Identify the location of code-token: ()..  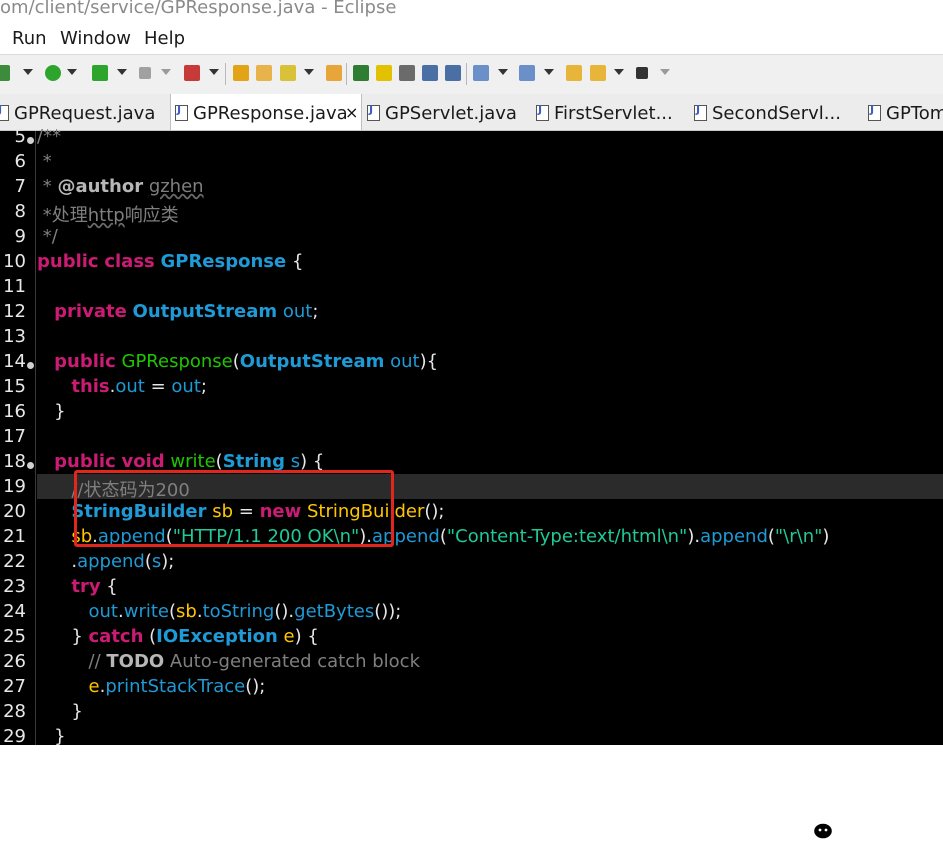
(284, 611).